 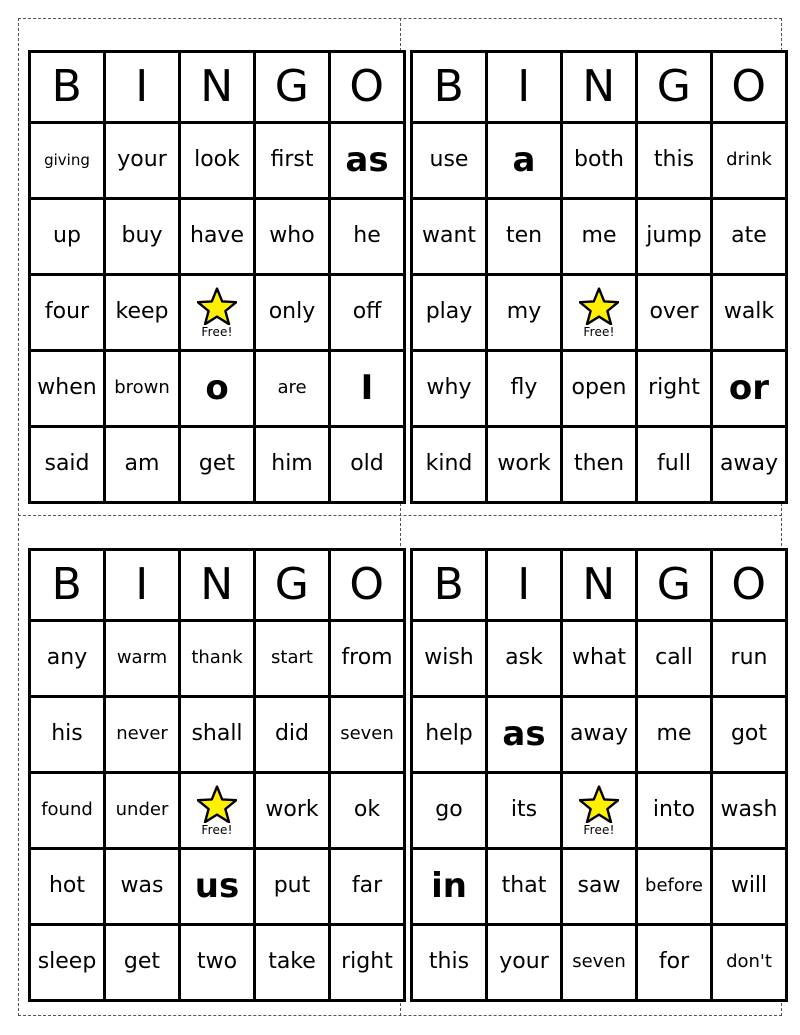 What do you see at coordinates (749, 886) in the screenshot?
I see `bingo-word-cell: will` at bounding box center [749, 886].